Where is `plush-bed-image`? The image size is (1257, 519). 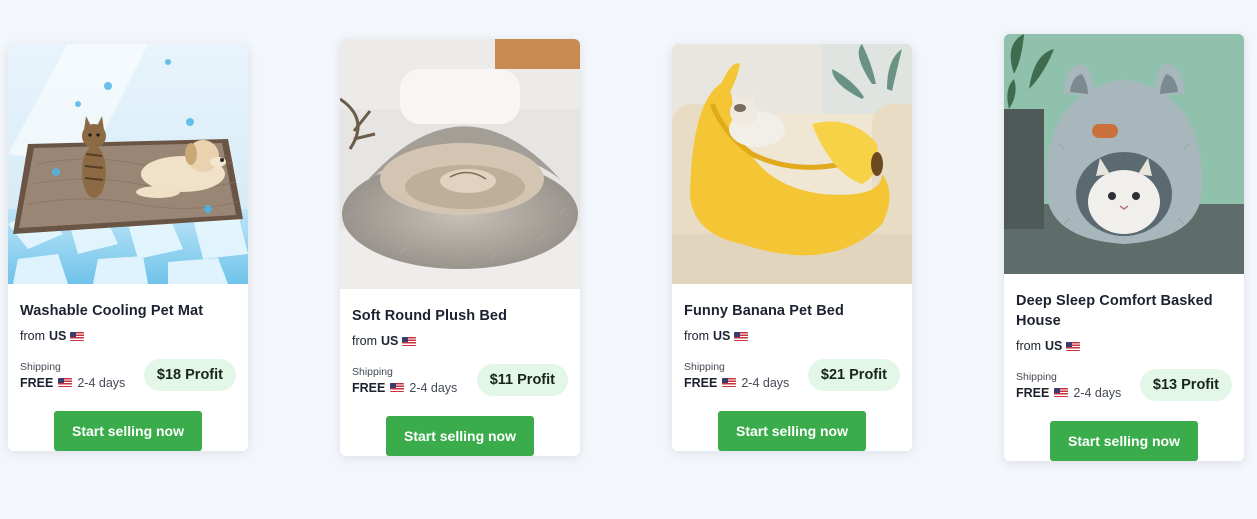 plush-bed-image is located at coordinates (460, 164).